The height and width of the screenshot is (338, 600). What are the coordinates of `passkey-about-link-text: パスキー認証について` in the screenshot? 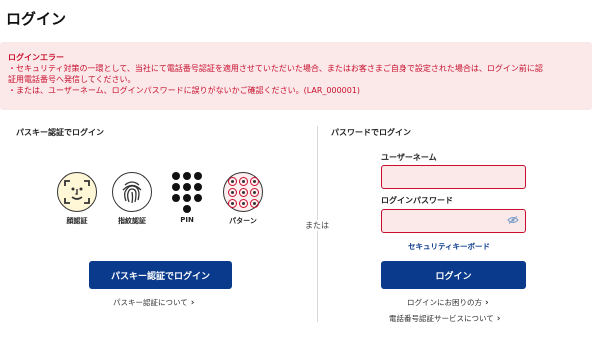 It's located at (150, 302).